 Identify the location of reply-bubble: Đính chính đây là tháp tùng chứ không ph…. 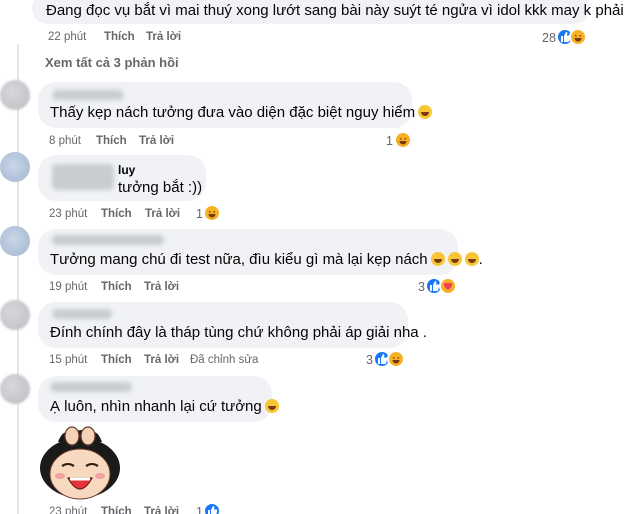
(232, 325).